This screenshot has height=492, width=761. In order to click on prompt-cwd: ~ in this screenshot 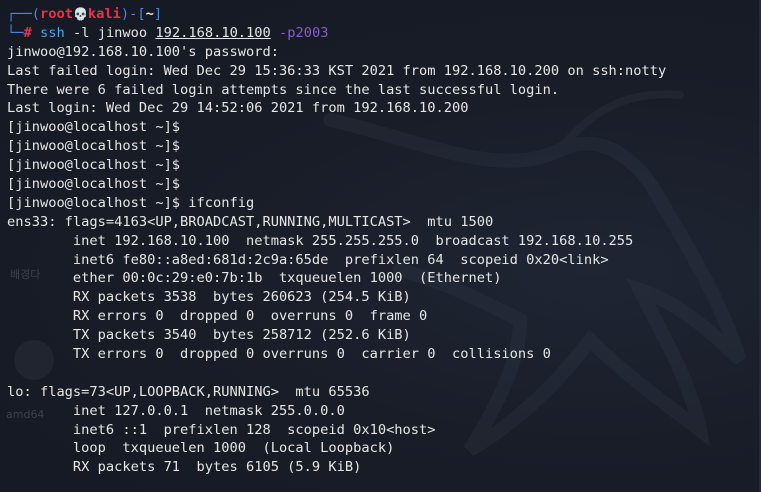, I will do `click(149, 14)`.